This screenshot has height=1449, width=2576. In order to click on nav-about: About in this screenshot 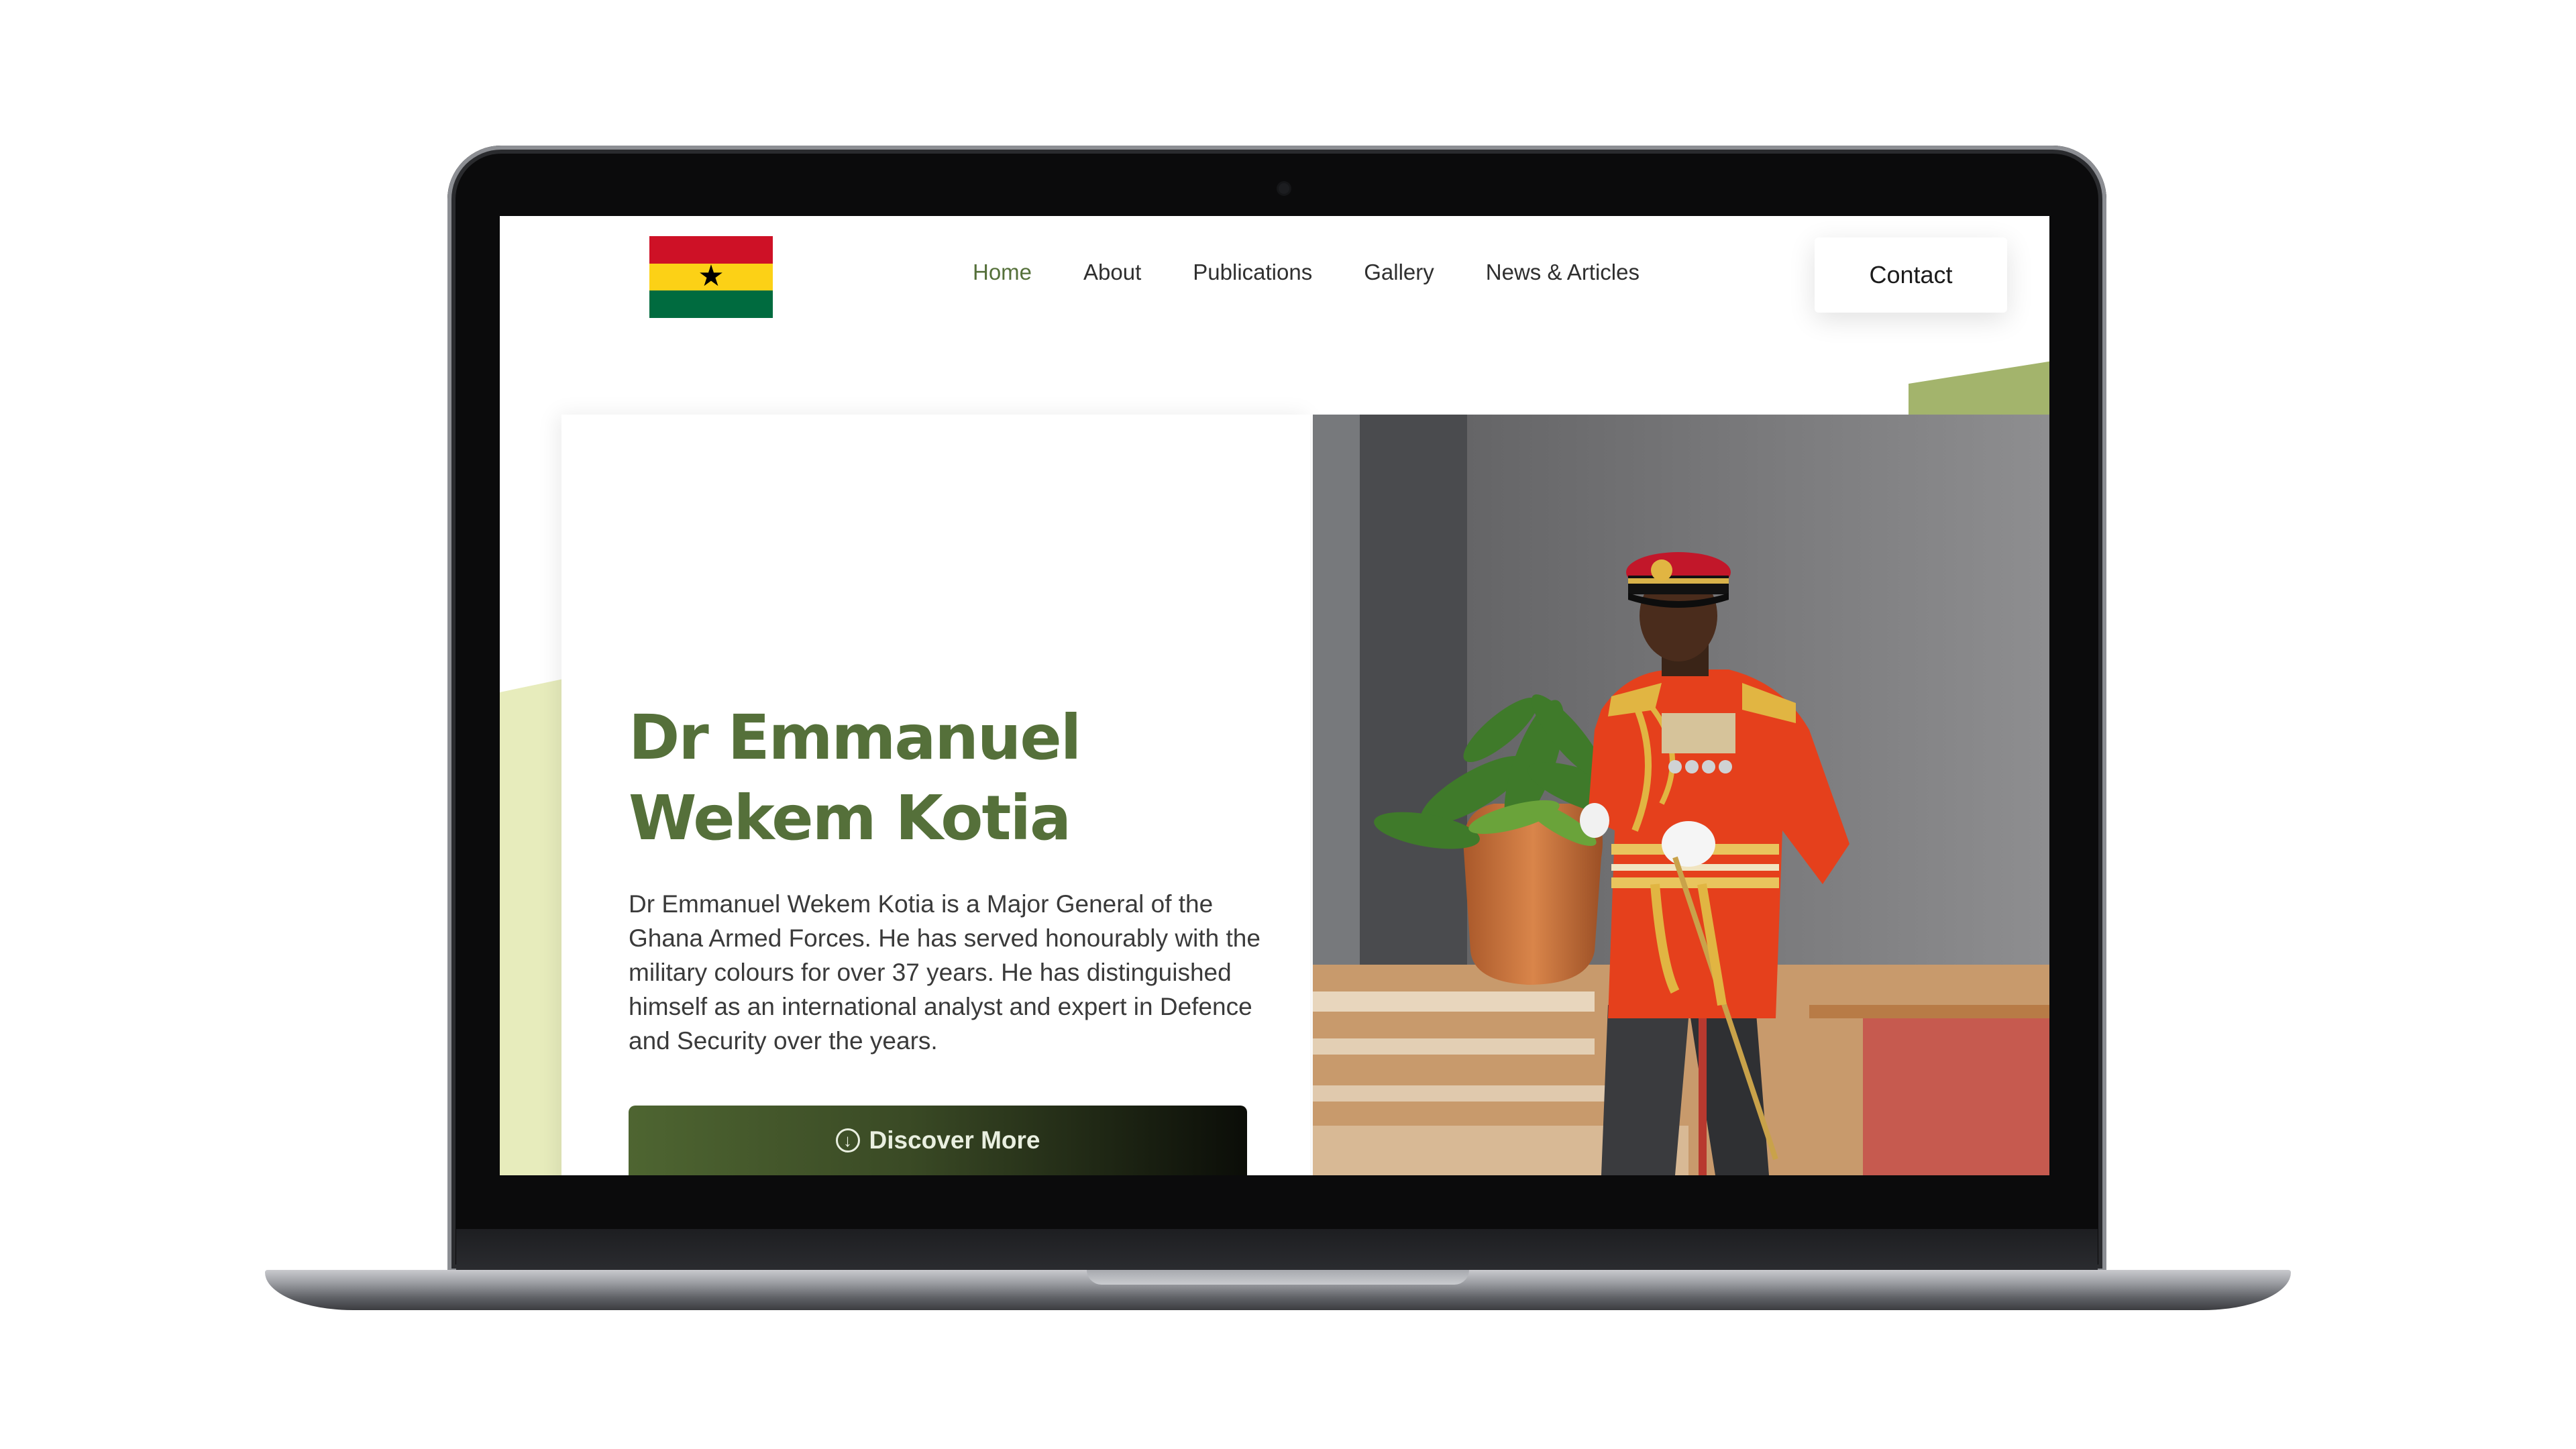, I will do `click(1112, 272)`.